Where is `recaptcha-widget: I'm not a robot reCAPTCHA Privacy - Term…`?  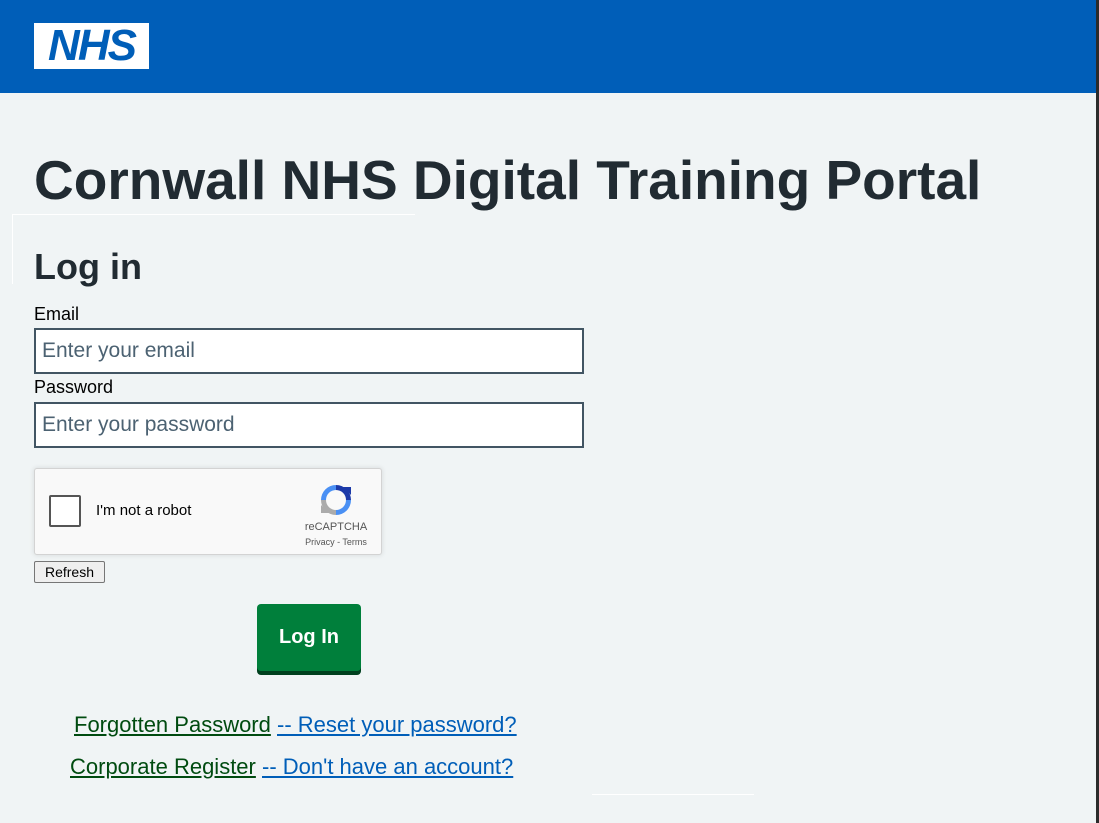
recaptcha-widget: I'm not a robot reCAPTCHA Privacy - Term… is located at coordinates (208, 511).